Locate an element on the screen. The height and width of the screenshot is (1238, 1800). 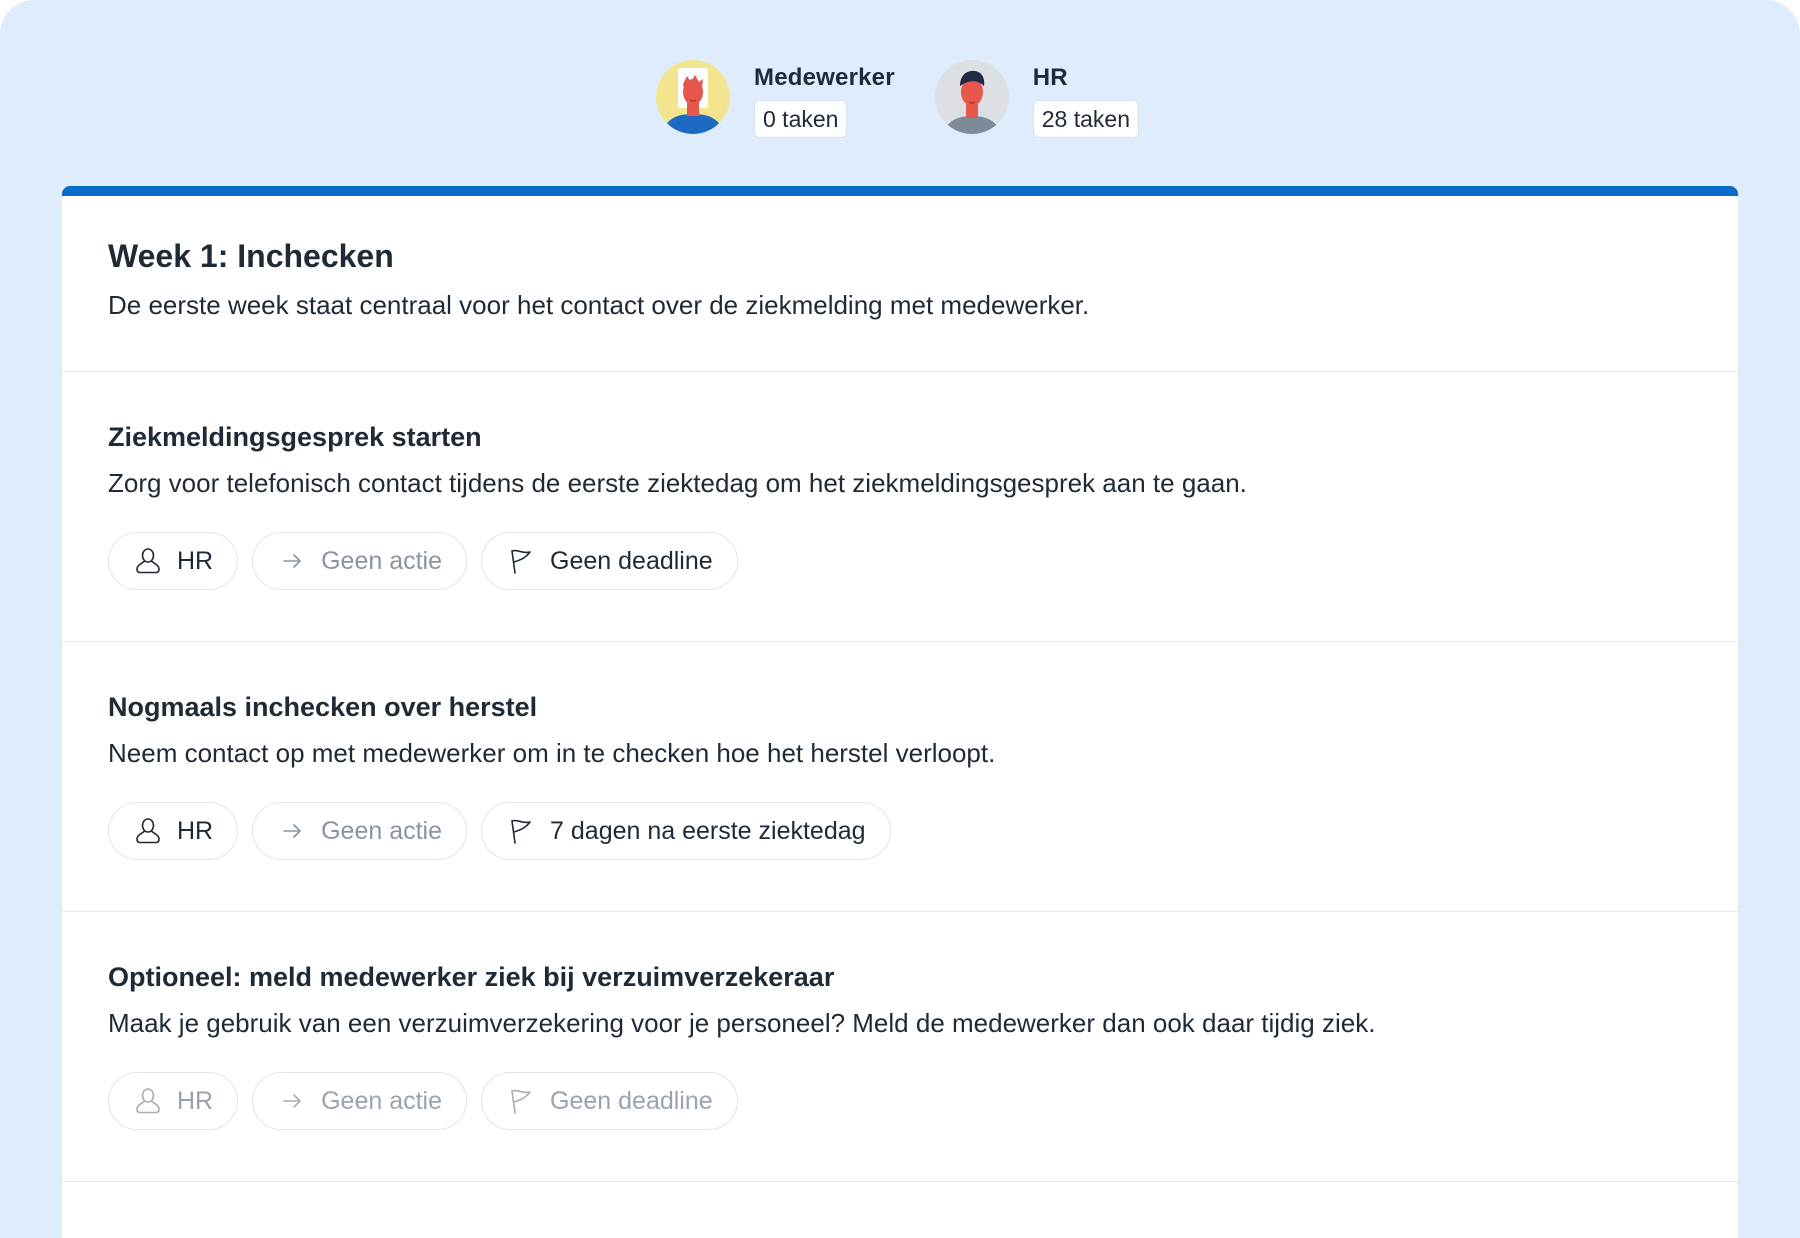
assignee-name: HR is located at coordinates (1050, 77).